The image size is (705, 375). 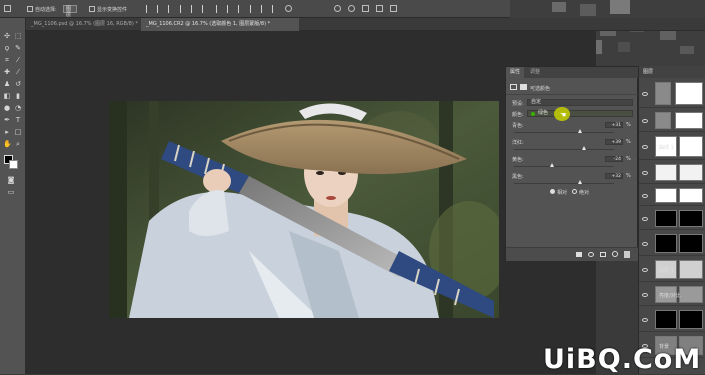 I want to click on healing-tool-icon: ✚, so click(x=7, y=72).